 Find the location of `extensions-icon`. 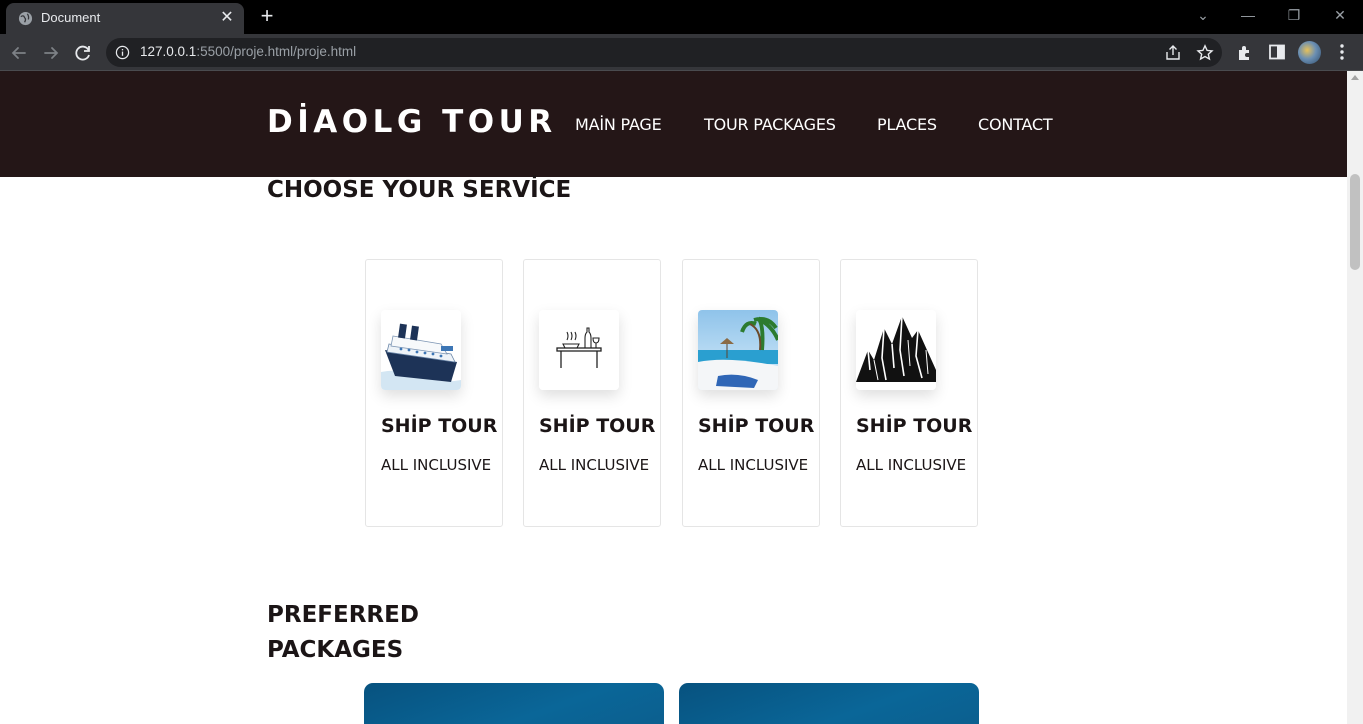

extensions-icon is located at coordinates (1245, 52).